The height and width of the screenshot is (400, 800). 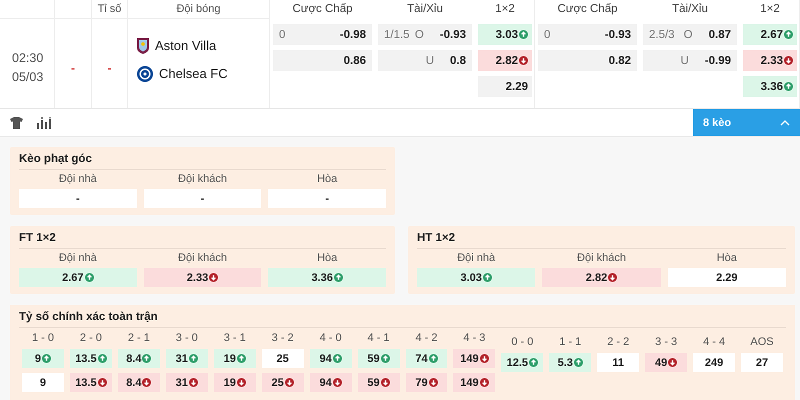 What do you see at coordinates (138, 338) in the screenshot?
I see `score-label: 2 - 1` at bounding box center [138, 338].